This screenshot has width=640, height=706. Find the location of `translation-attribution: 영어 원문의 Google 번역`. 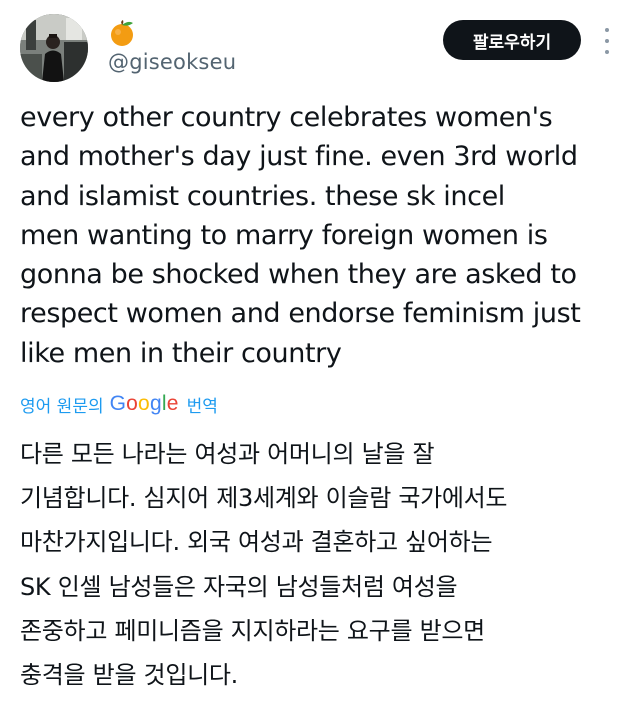

translation-attribution: 영어 원문의 Google 번역 is located at coordinates (119, 404).